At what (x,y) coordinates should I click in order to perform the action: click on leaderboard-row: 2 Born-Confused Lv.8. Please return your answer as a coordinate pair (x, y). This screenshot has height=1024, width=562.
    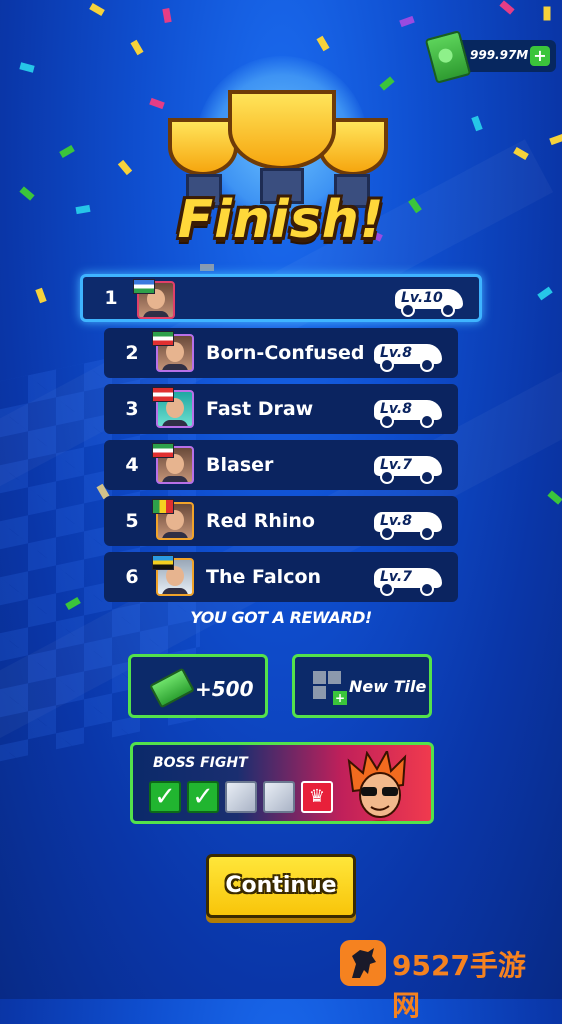
    Looking at the image, I should click on (281, 353).